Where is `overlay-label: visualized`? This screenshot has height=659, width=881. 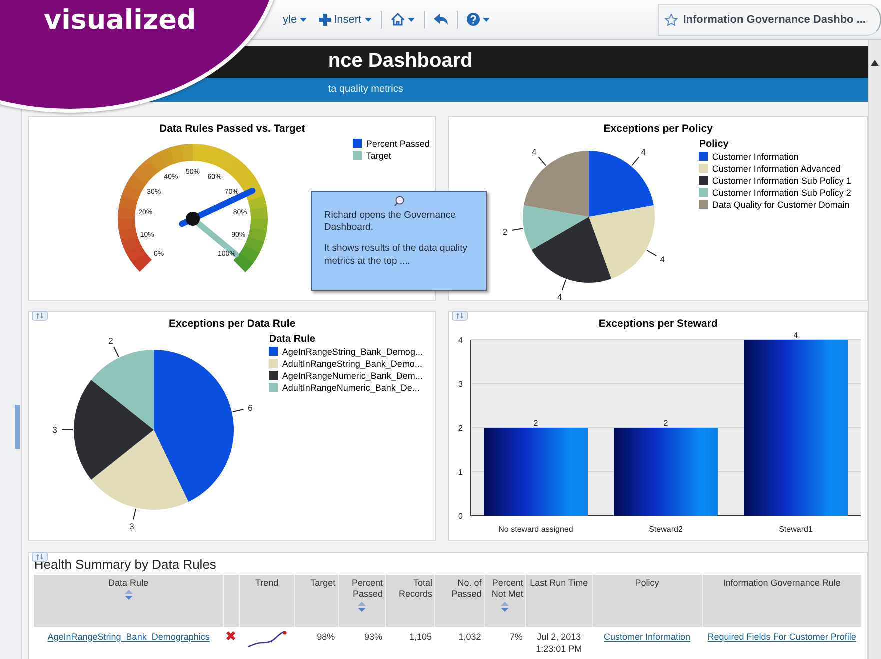 overlay-label: visualized is located at coordinates (120, 20).